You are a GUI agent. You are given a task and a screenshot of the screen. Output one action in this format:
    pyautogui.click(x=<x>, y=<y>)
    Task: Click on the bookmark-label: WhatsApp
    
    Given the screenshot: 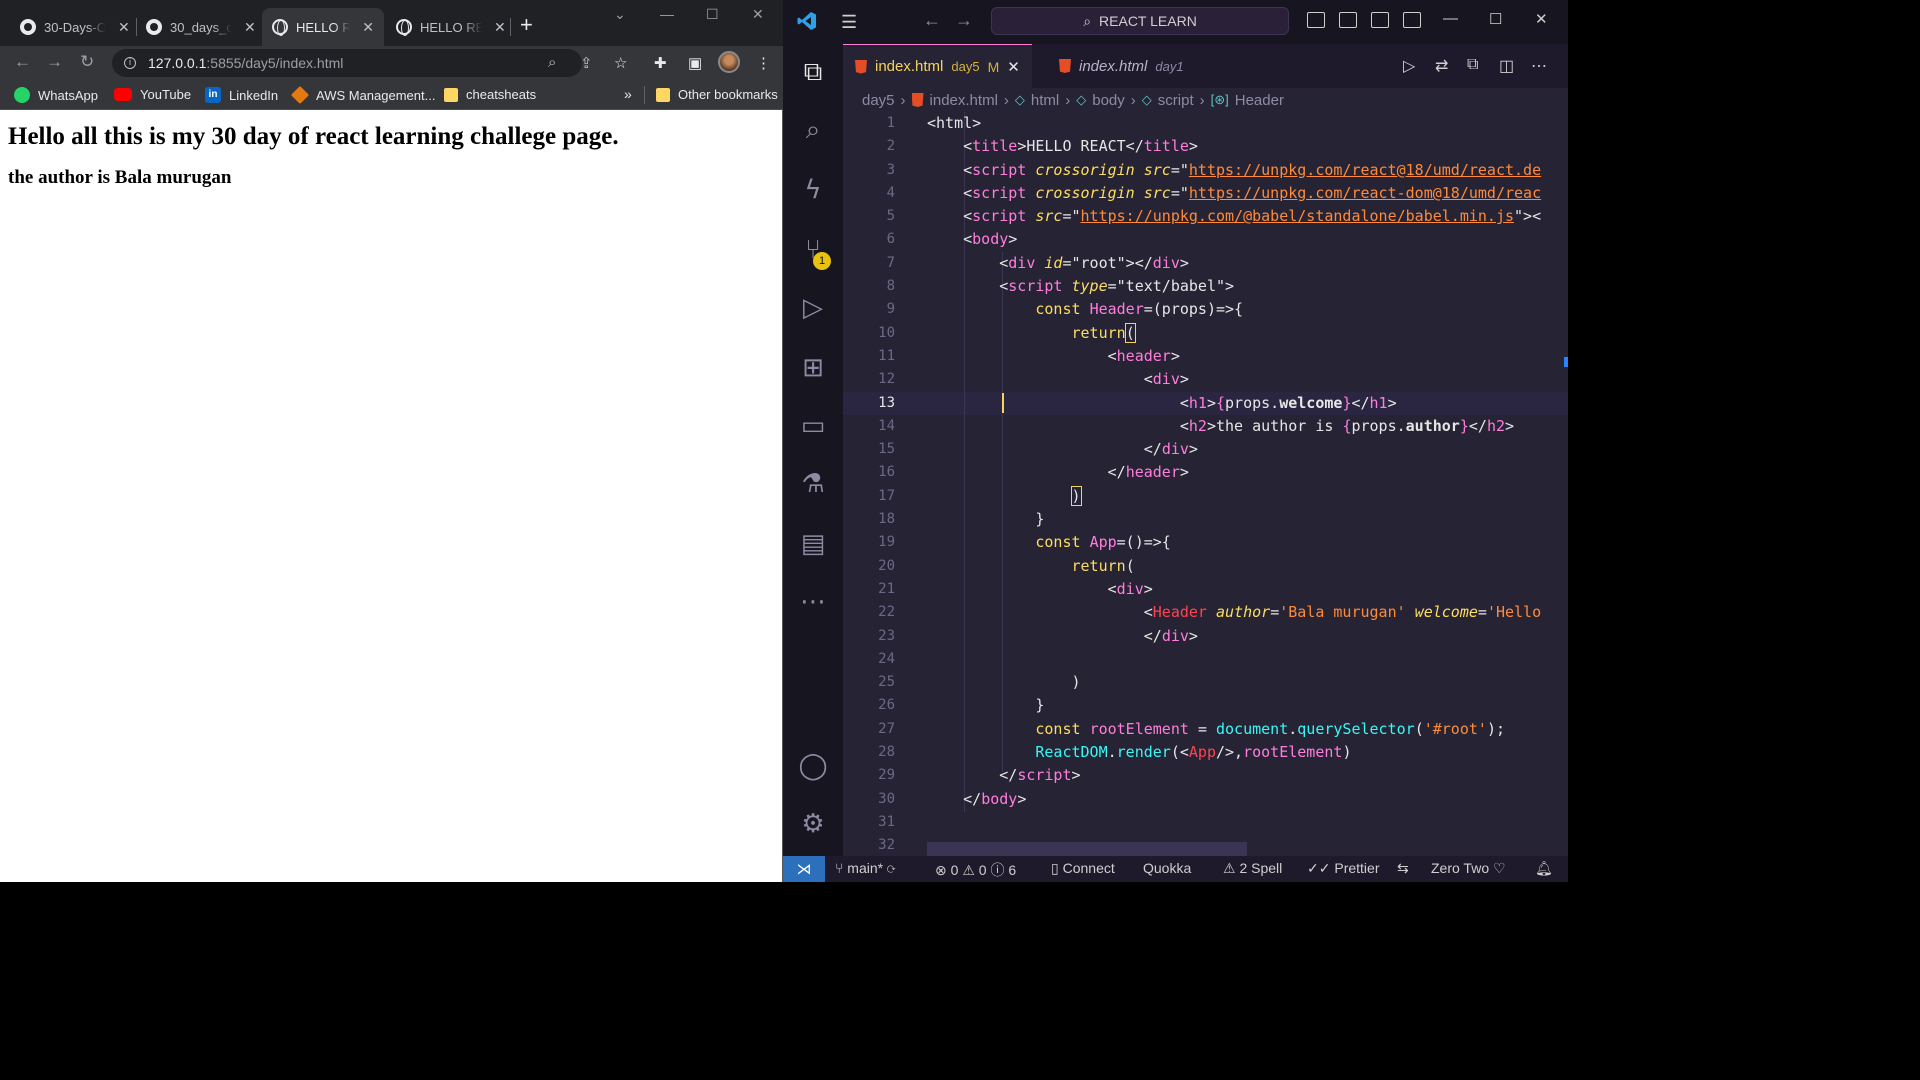 What is the action you would take?
    pyautogui.click(x=68, y=95)
    